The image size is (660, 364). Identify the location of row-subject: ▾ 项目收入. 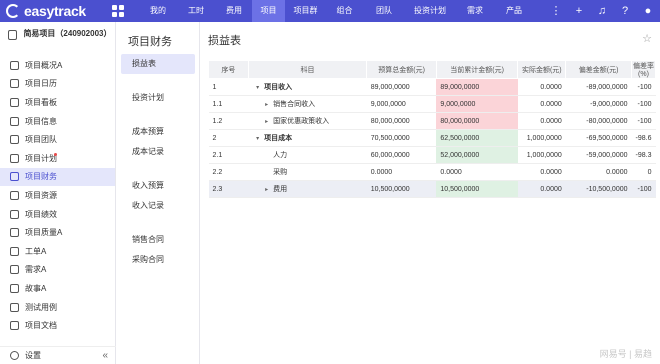
(307, 87).